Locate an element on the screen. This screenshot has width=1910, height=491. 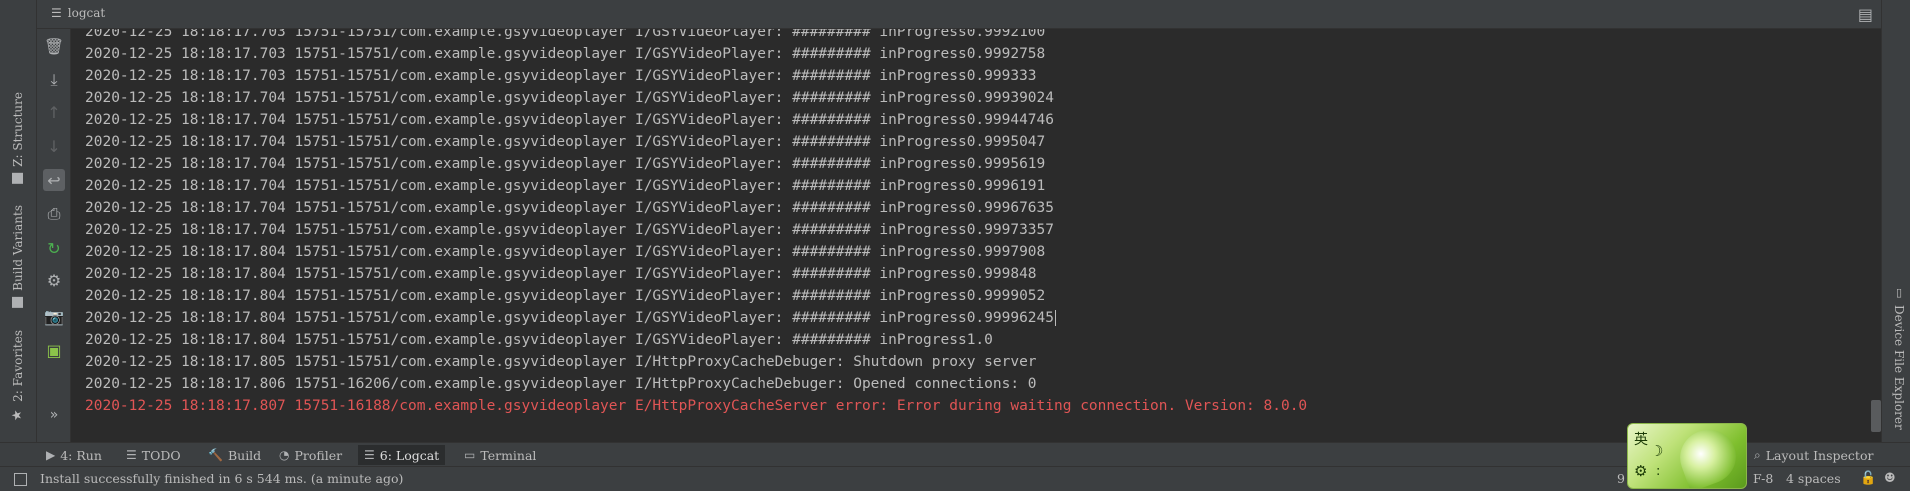
more-actions-button: » is located at coordinates (54, 415).